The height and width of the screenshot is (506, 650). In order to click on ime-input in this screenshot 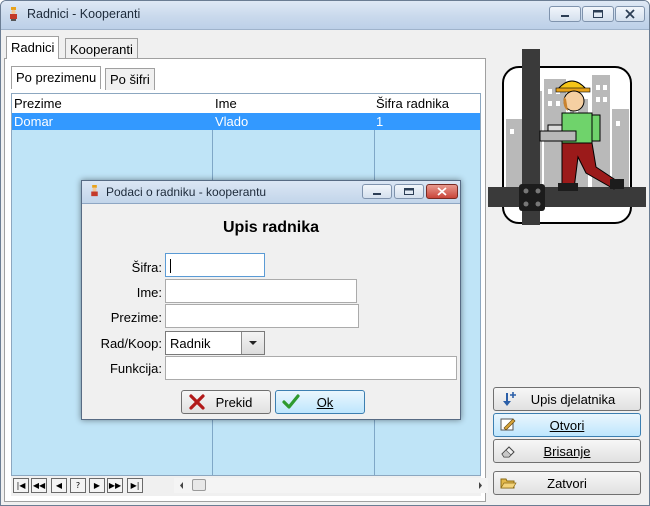, I will do `click(261, 291)`.